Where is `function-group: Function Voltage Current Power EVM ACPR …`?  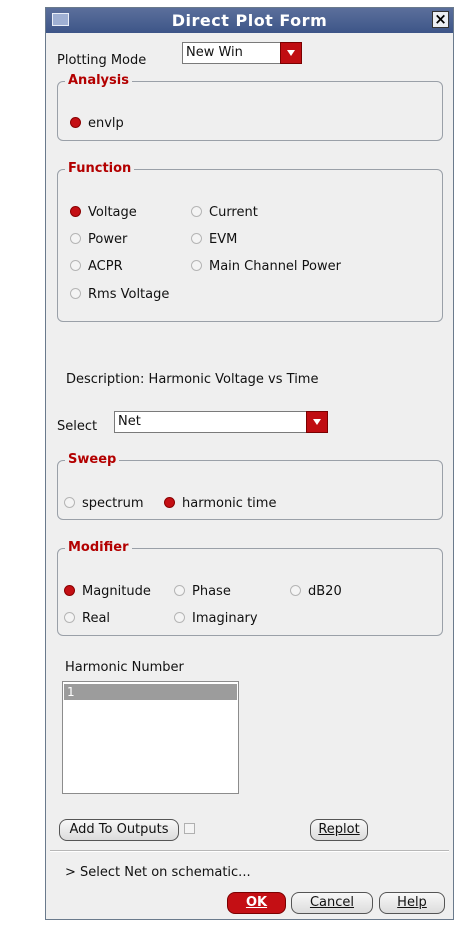
function-group: Function Voltage Current Power EVM ACPR … is located at coordinates (250, 241).